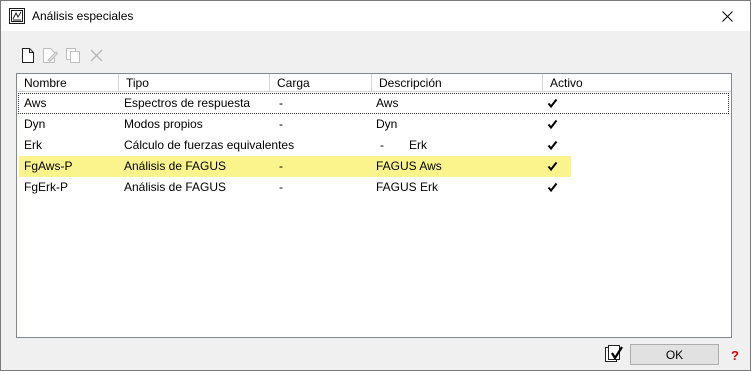 The image size is (751, 371). I want to click on apply-checklist-button, so click(614, 354).